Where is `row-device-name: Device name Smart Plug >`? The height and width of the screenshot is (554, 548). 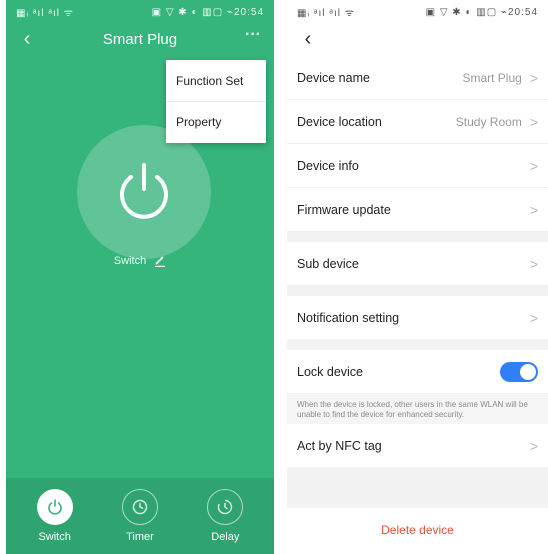 row-device-name: Device name Smart Plug > is located at coordinates (417, 78).